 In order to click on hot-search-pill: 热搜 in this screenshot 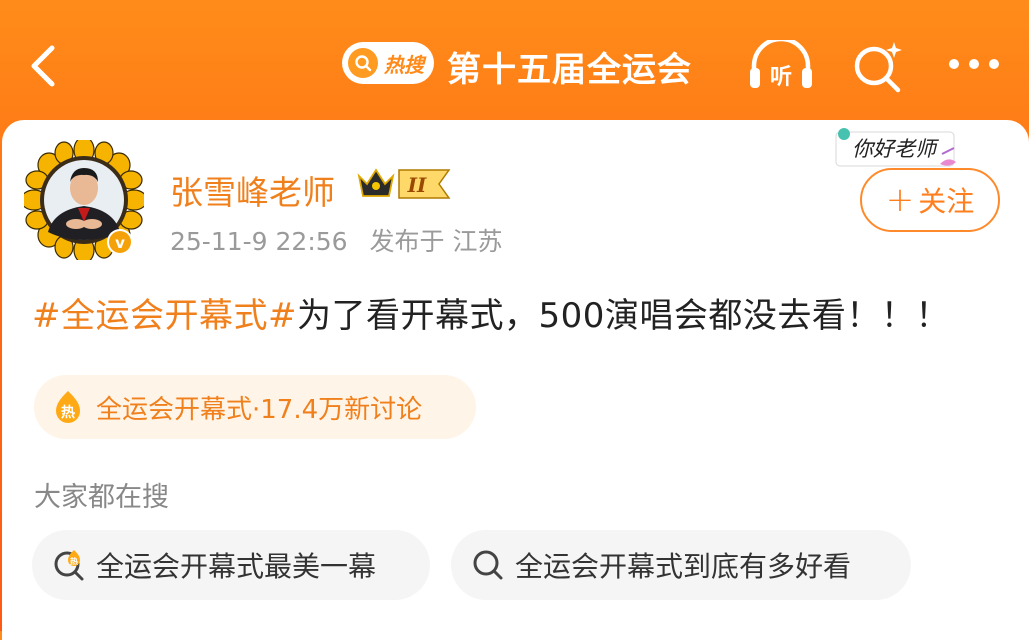, I will do `click(388, 63)`.